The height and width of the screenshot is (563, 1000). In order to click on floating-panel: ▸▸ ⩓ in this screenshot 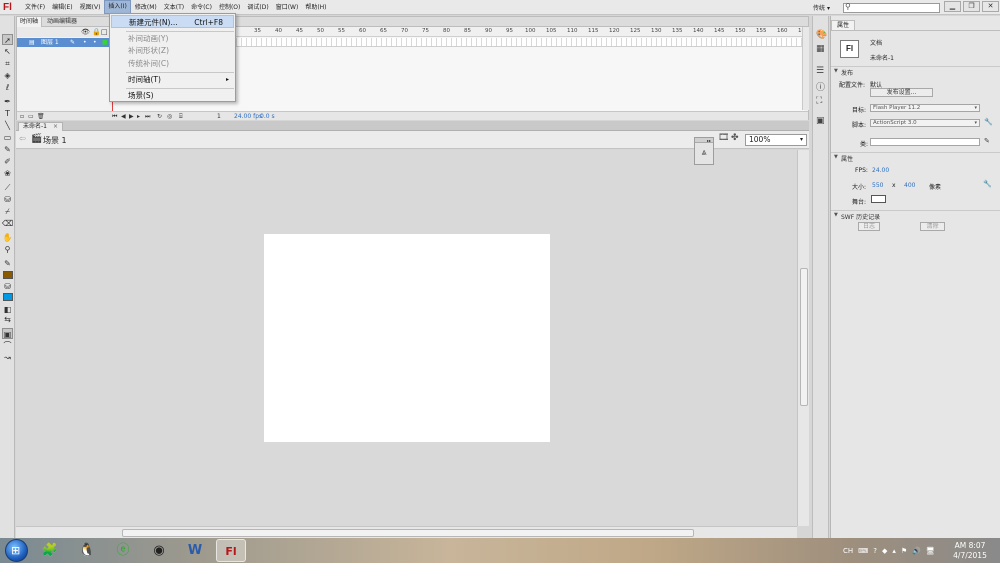, I will do `click(704, 151)`.